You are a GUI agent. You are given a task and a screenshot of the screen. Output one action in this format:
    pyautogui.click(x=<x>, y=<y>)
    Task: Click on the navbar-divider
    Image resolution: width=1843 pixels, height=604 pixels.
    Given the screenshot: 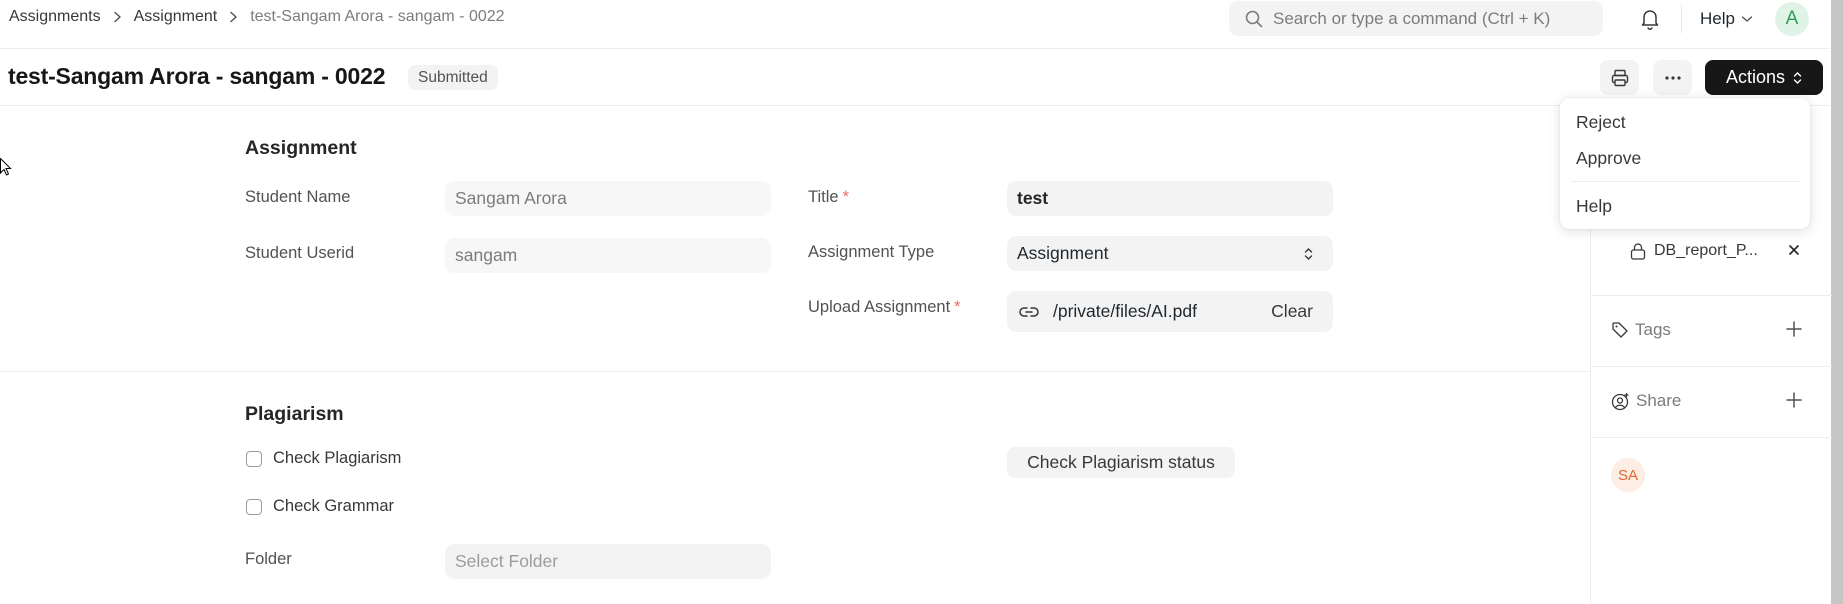 What is the action you would take?
    pyautogui.click(x=1681, y=19)
    